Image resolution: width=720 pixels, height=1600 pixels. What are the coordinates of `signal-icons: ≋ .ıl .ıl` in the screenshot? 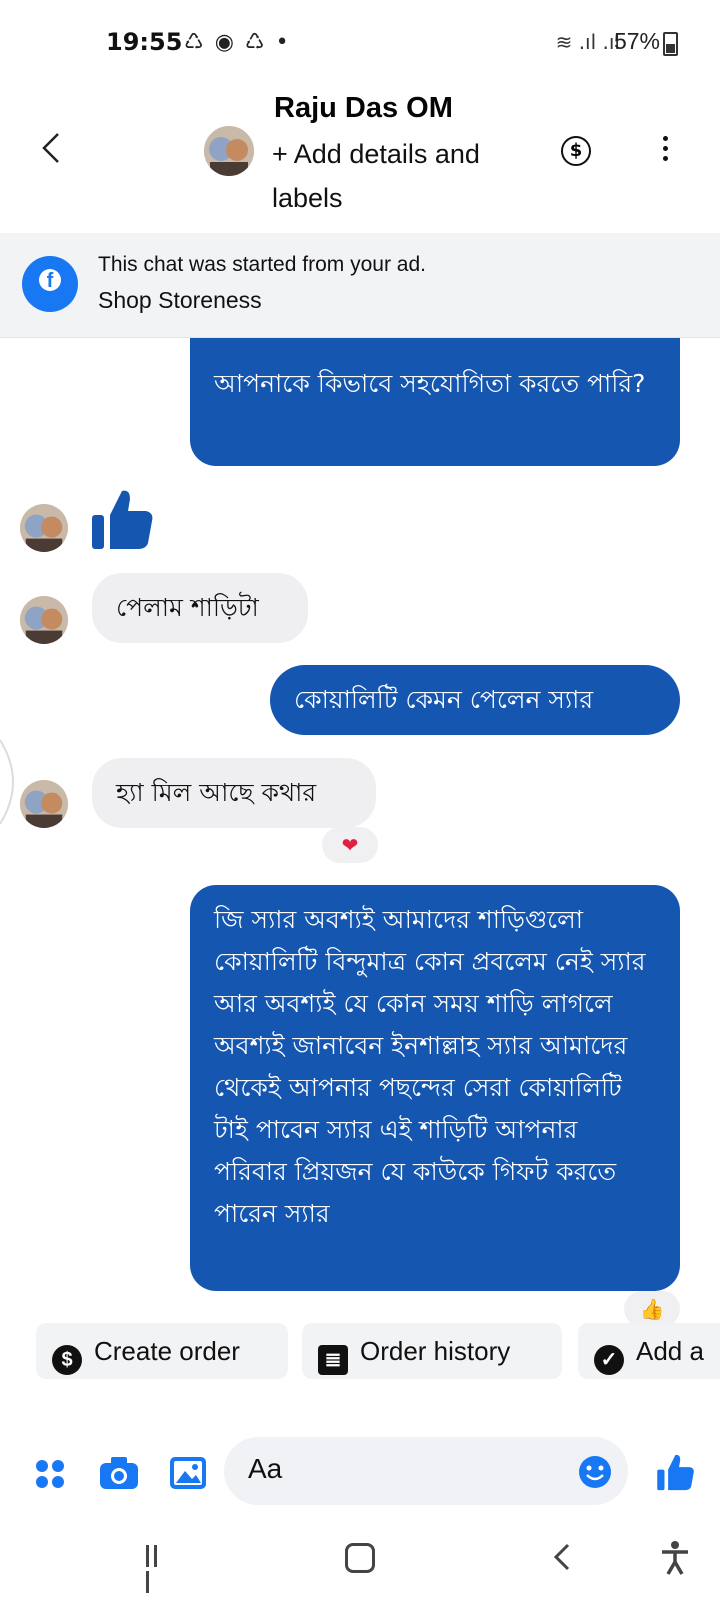 It's located at (587, 42).